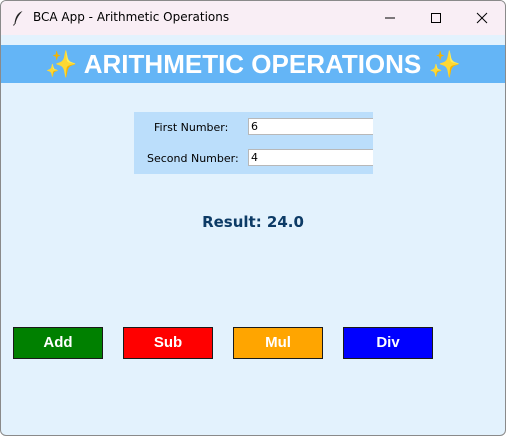 This screenshot has width=506, height=436. I want to click on div-button: Div, so click(388, 343).